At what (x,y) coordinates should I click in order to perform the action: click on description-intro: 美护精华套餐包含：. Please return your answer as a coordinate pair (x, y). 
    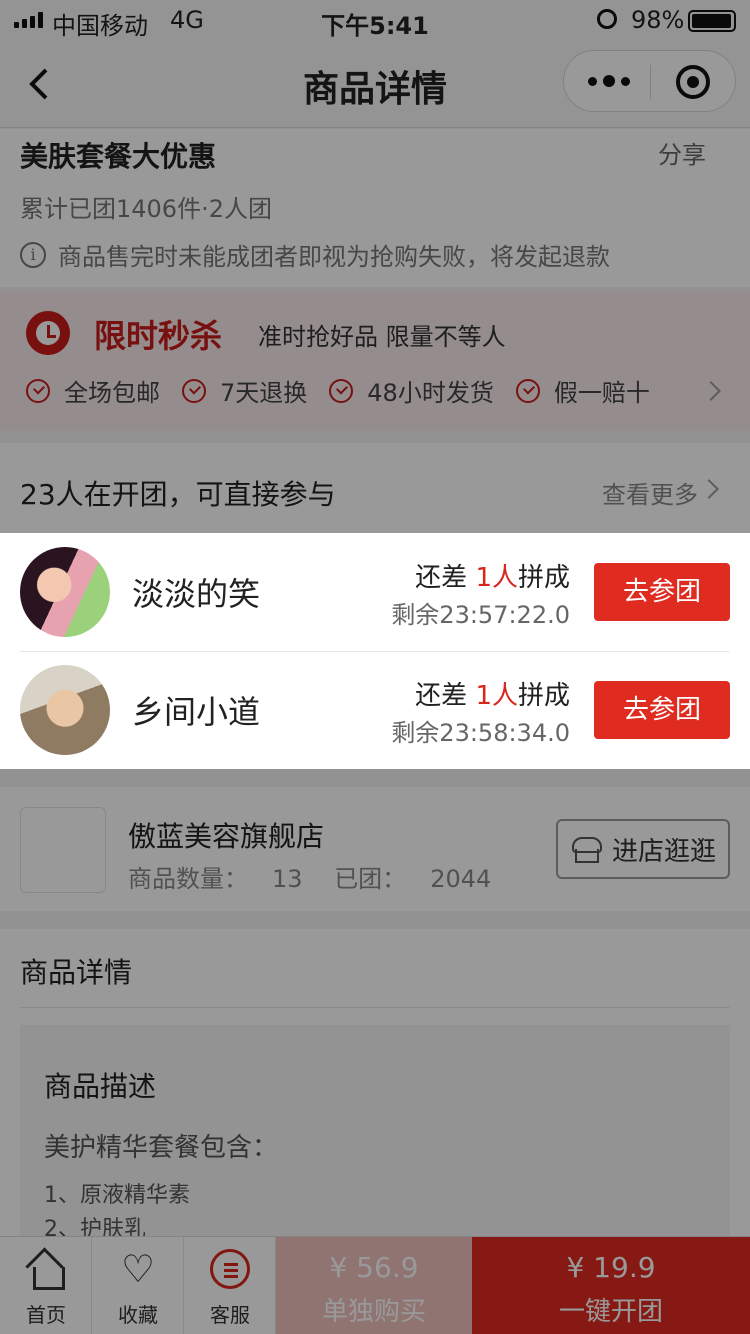
    Looking at the image, I should click on (161, 1148).